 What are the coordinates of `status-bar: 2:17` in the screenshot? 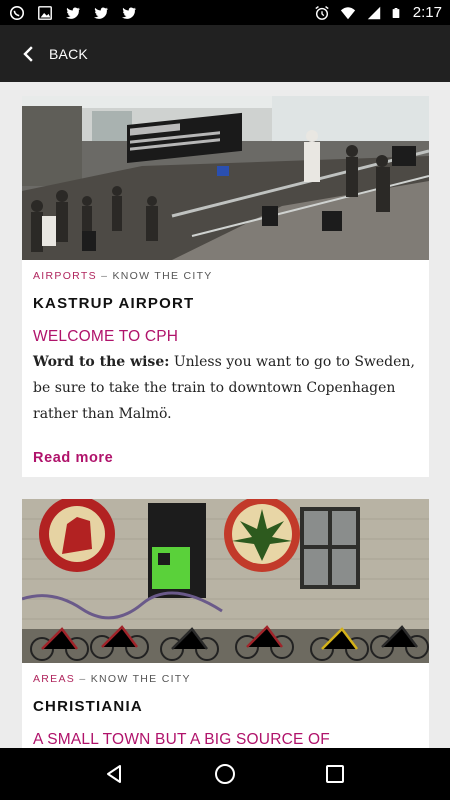 It's located at (225, 12).